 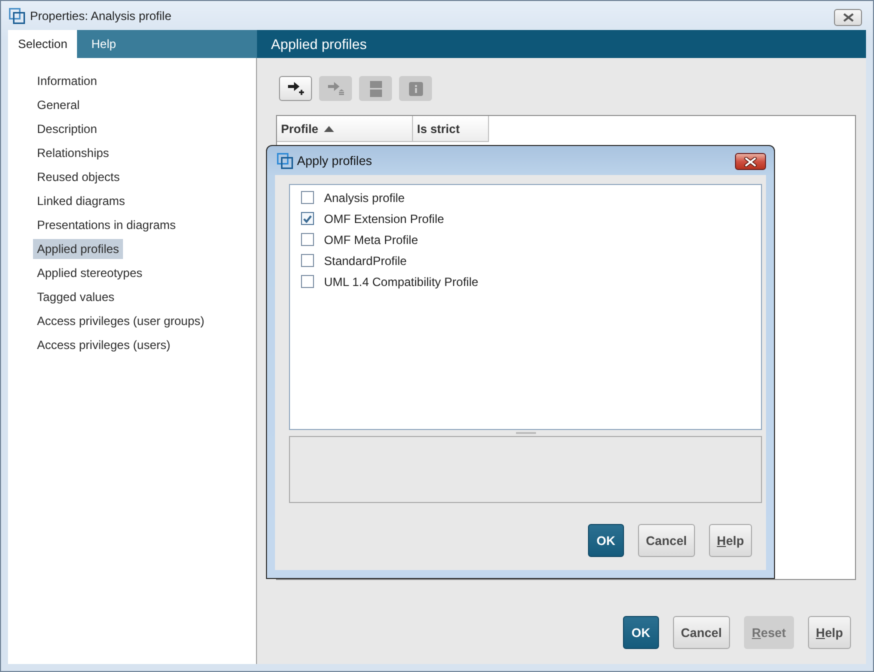 What do you see at coordinates (329, 129) in the screenshot?
I see `sort-ascending-icon` at bounding box center [329, 129].